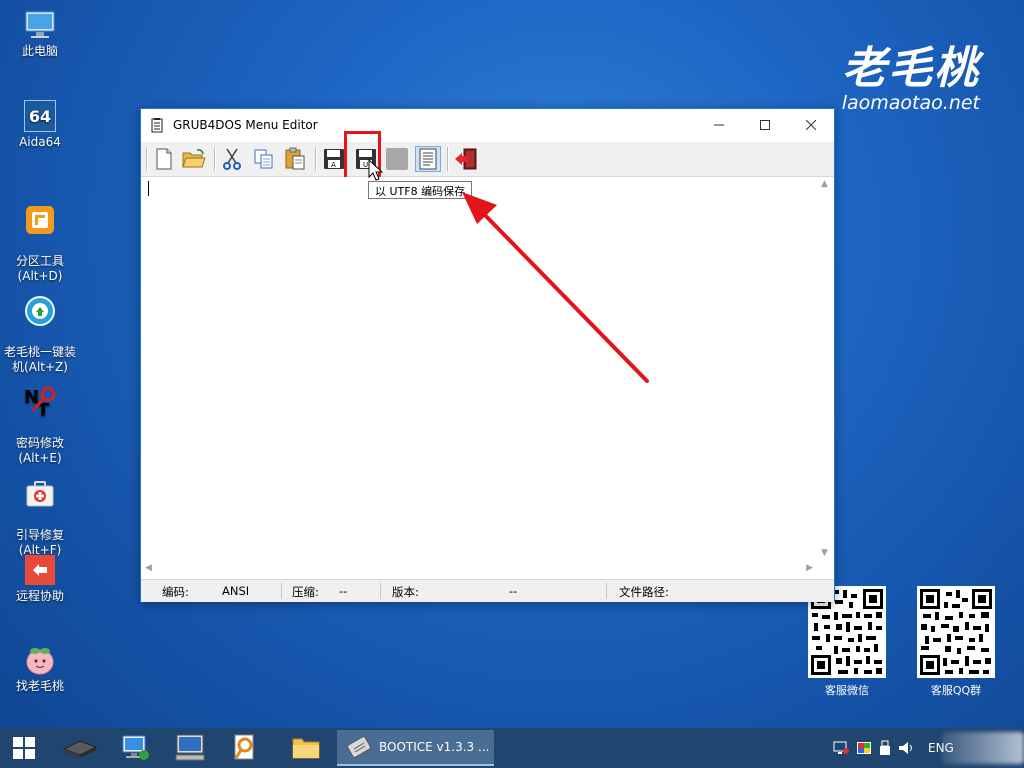  I want to click on disabled-toolbar-button, so click(397, 159).